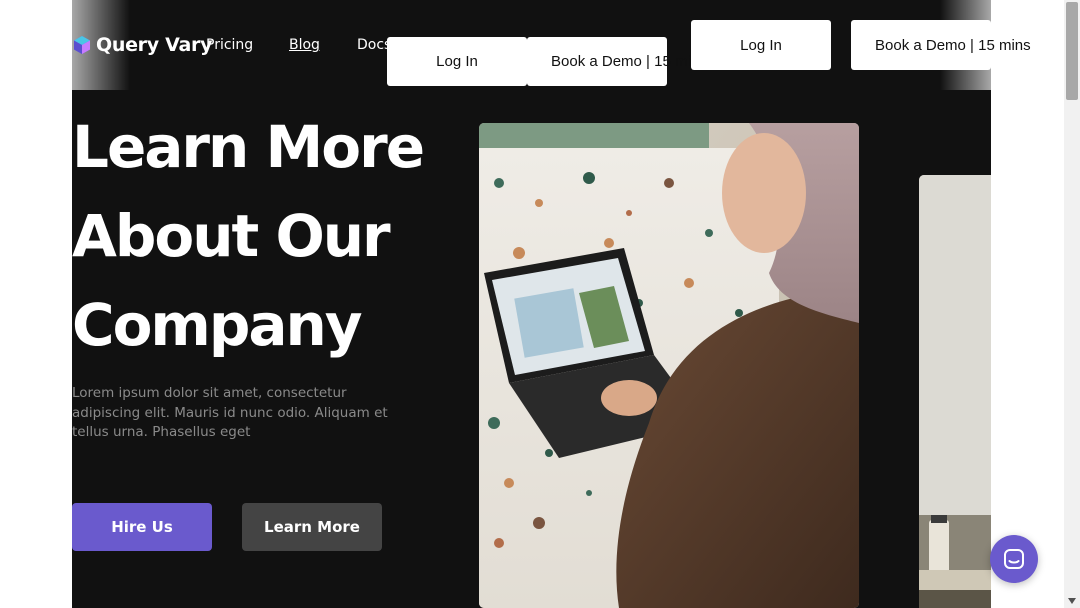  I want to click on scrollbar-thumb, so click(1072, 51).